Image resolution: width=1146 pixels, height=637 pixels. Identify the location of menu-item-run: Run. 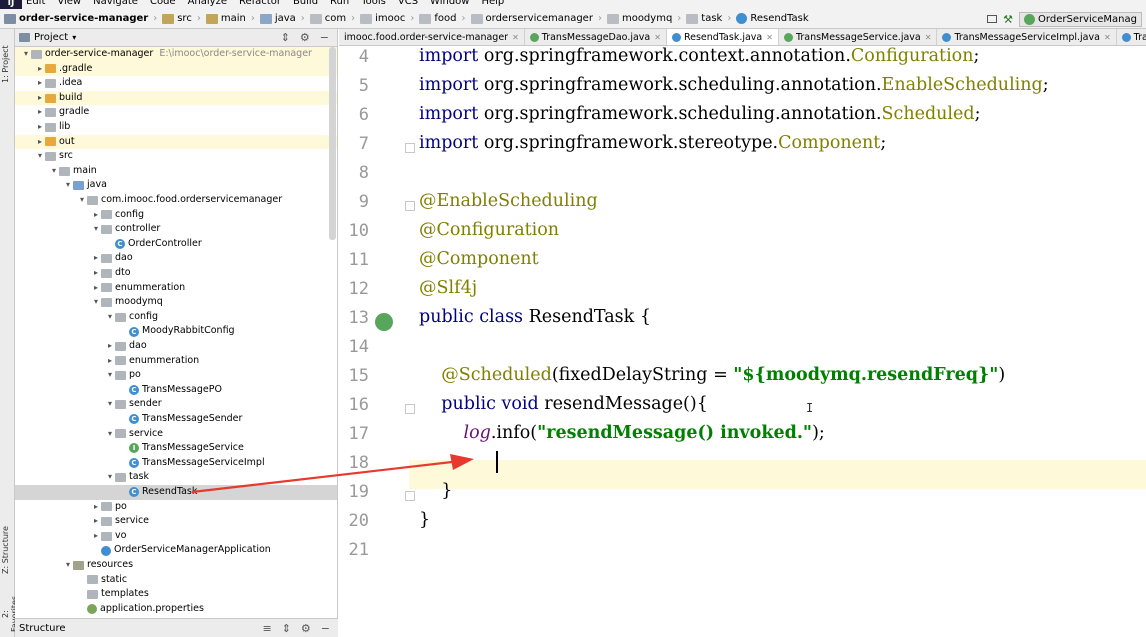
(339, 4).